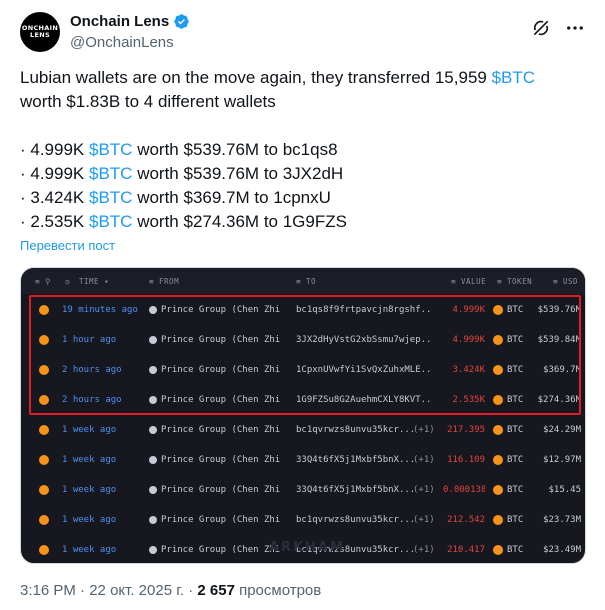 This screenshot has width=605, height=610. Describe the element at coordinates (575, 28) in the screenshot. I see `more-icon` at that location.